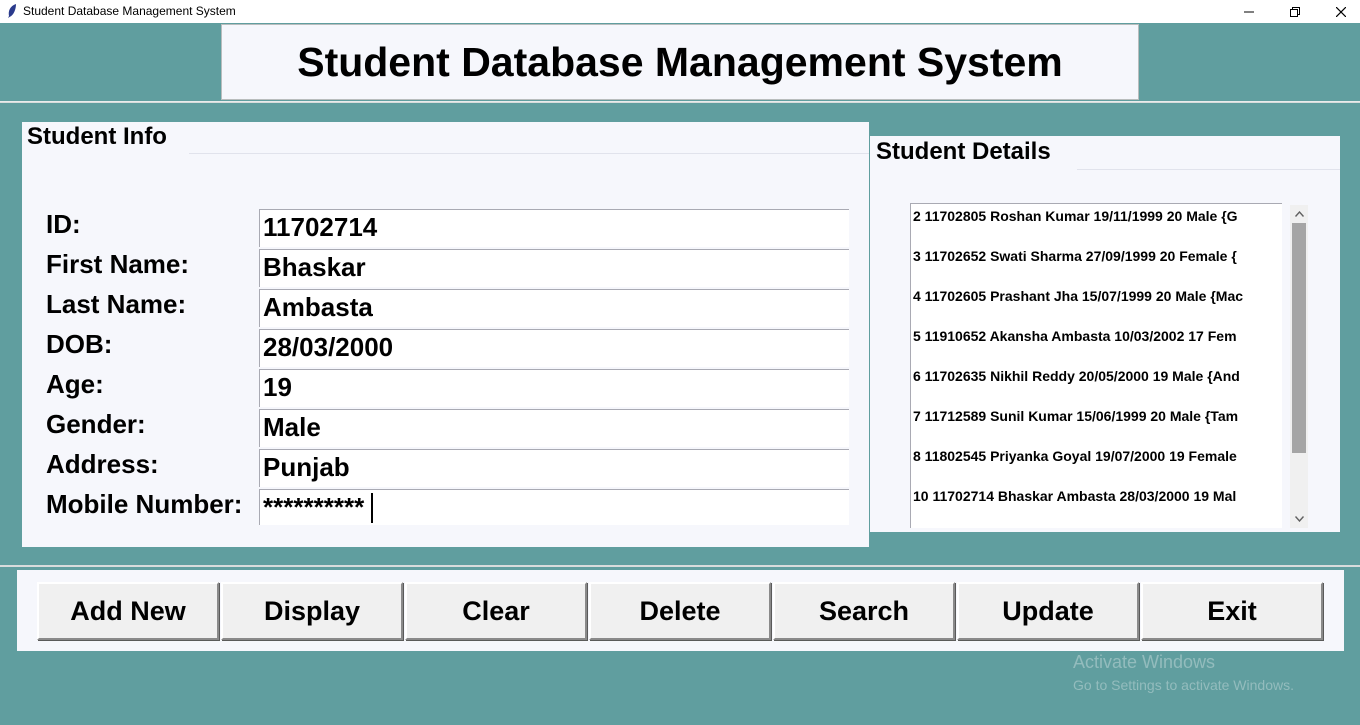  What do you see at coordinates (554, 268) in the screenshot?
I see `first-name-field: Bhaskar` at bounding box center [554, 268].